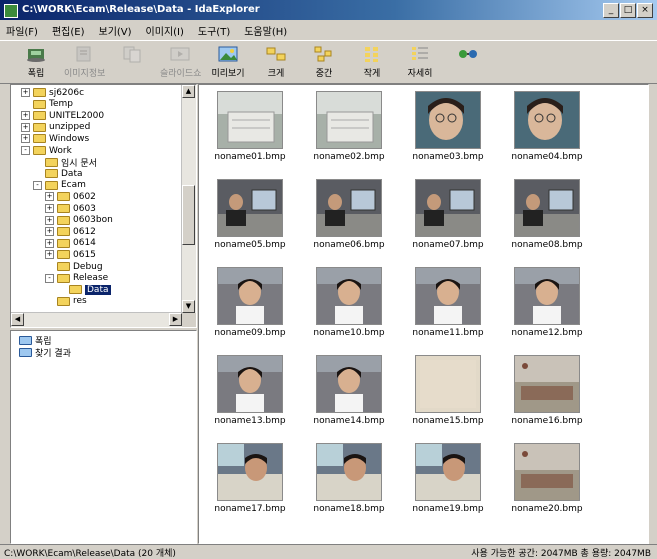 This screenshot has width=657, height=559. I want to click on toolbar-button: 이미지정보, so click(84, 60).